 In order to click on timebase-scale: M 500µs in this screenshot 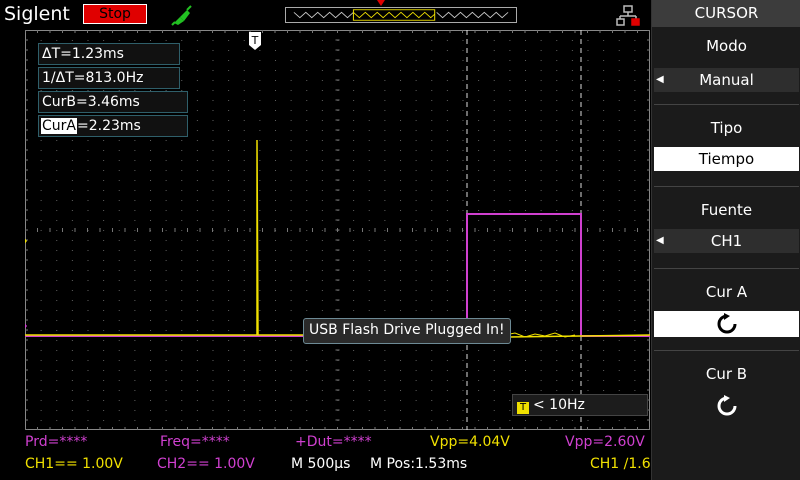, I will do `click(320, 464)`.